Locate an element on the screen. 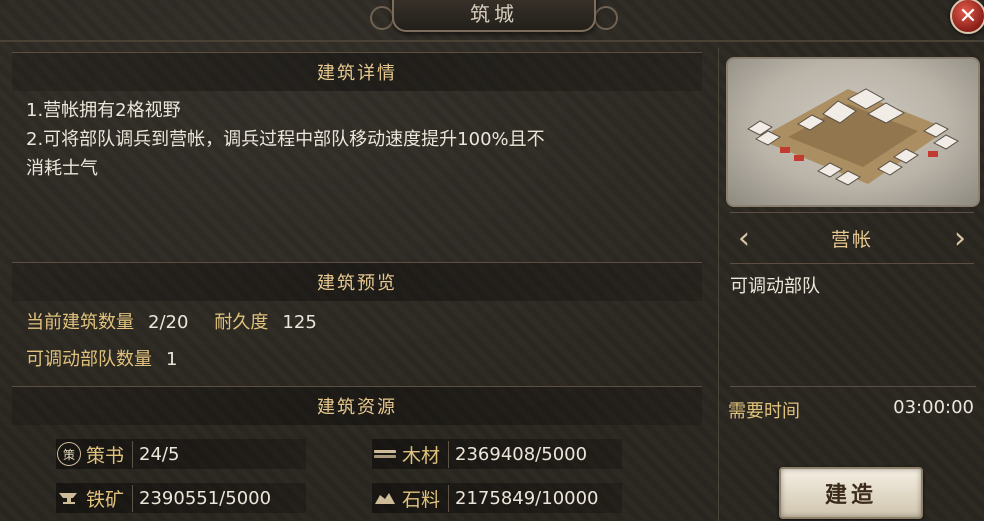 Image resolution: width=984 pixels, height=521 pixels. right-divider is located at coordinates (853, 386).